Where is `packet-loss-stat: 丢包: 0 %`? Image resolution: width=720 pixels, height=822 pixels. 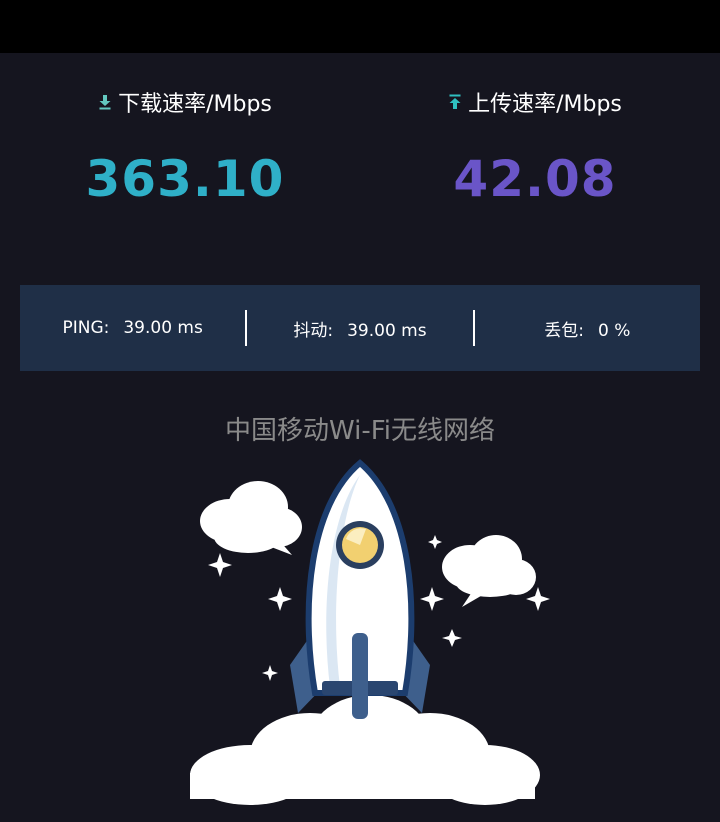
packet-loss-stat: 丢包: 0 % is located at coordinates (587, 328).